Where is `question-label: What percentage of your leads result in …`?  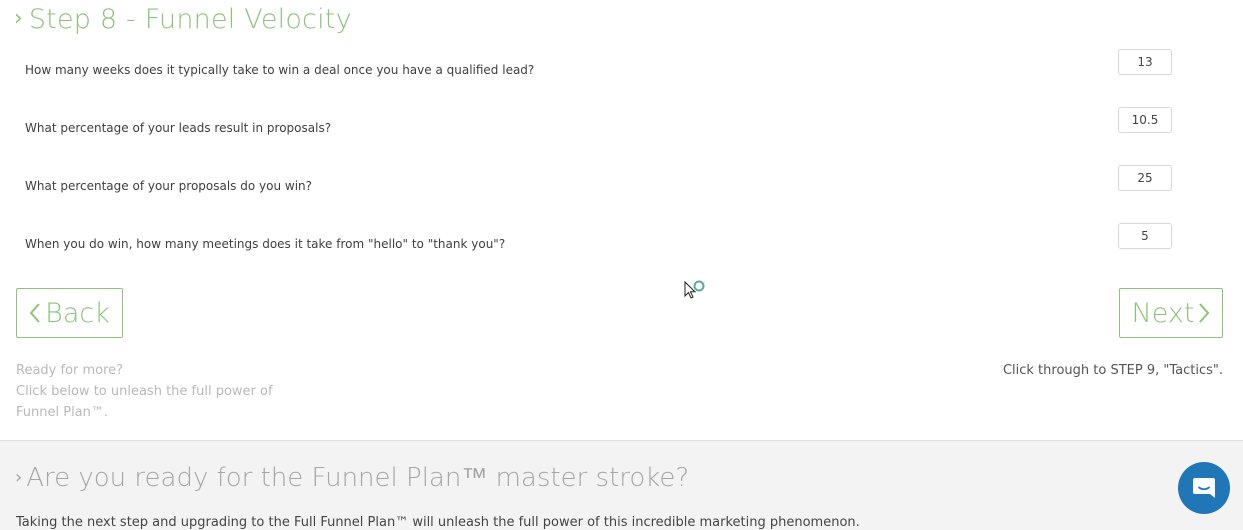
question-label: What percentage of your leads result in … is located at coordinates (178, 128).